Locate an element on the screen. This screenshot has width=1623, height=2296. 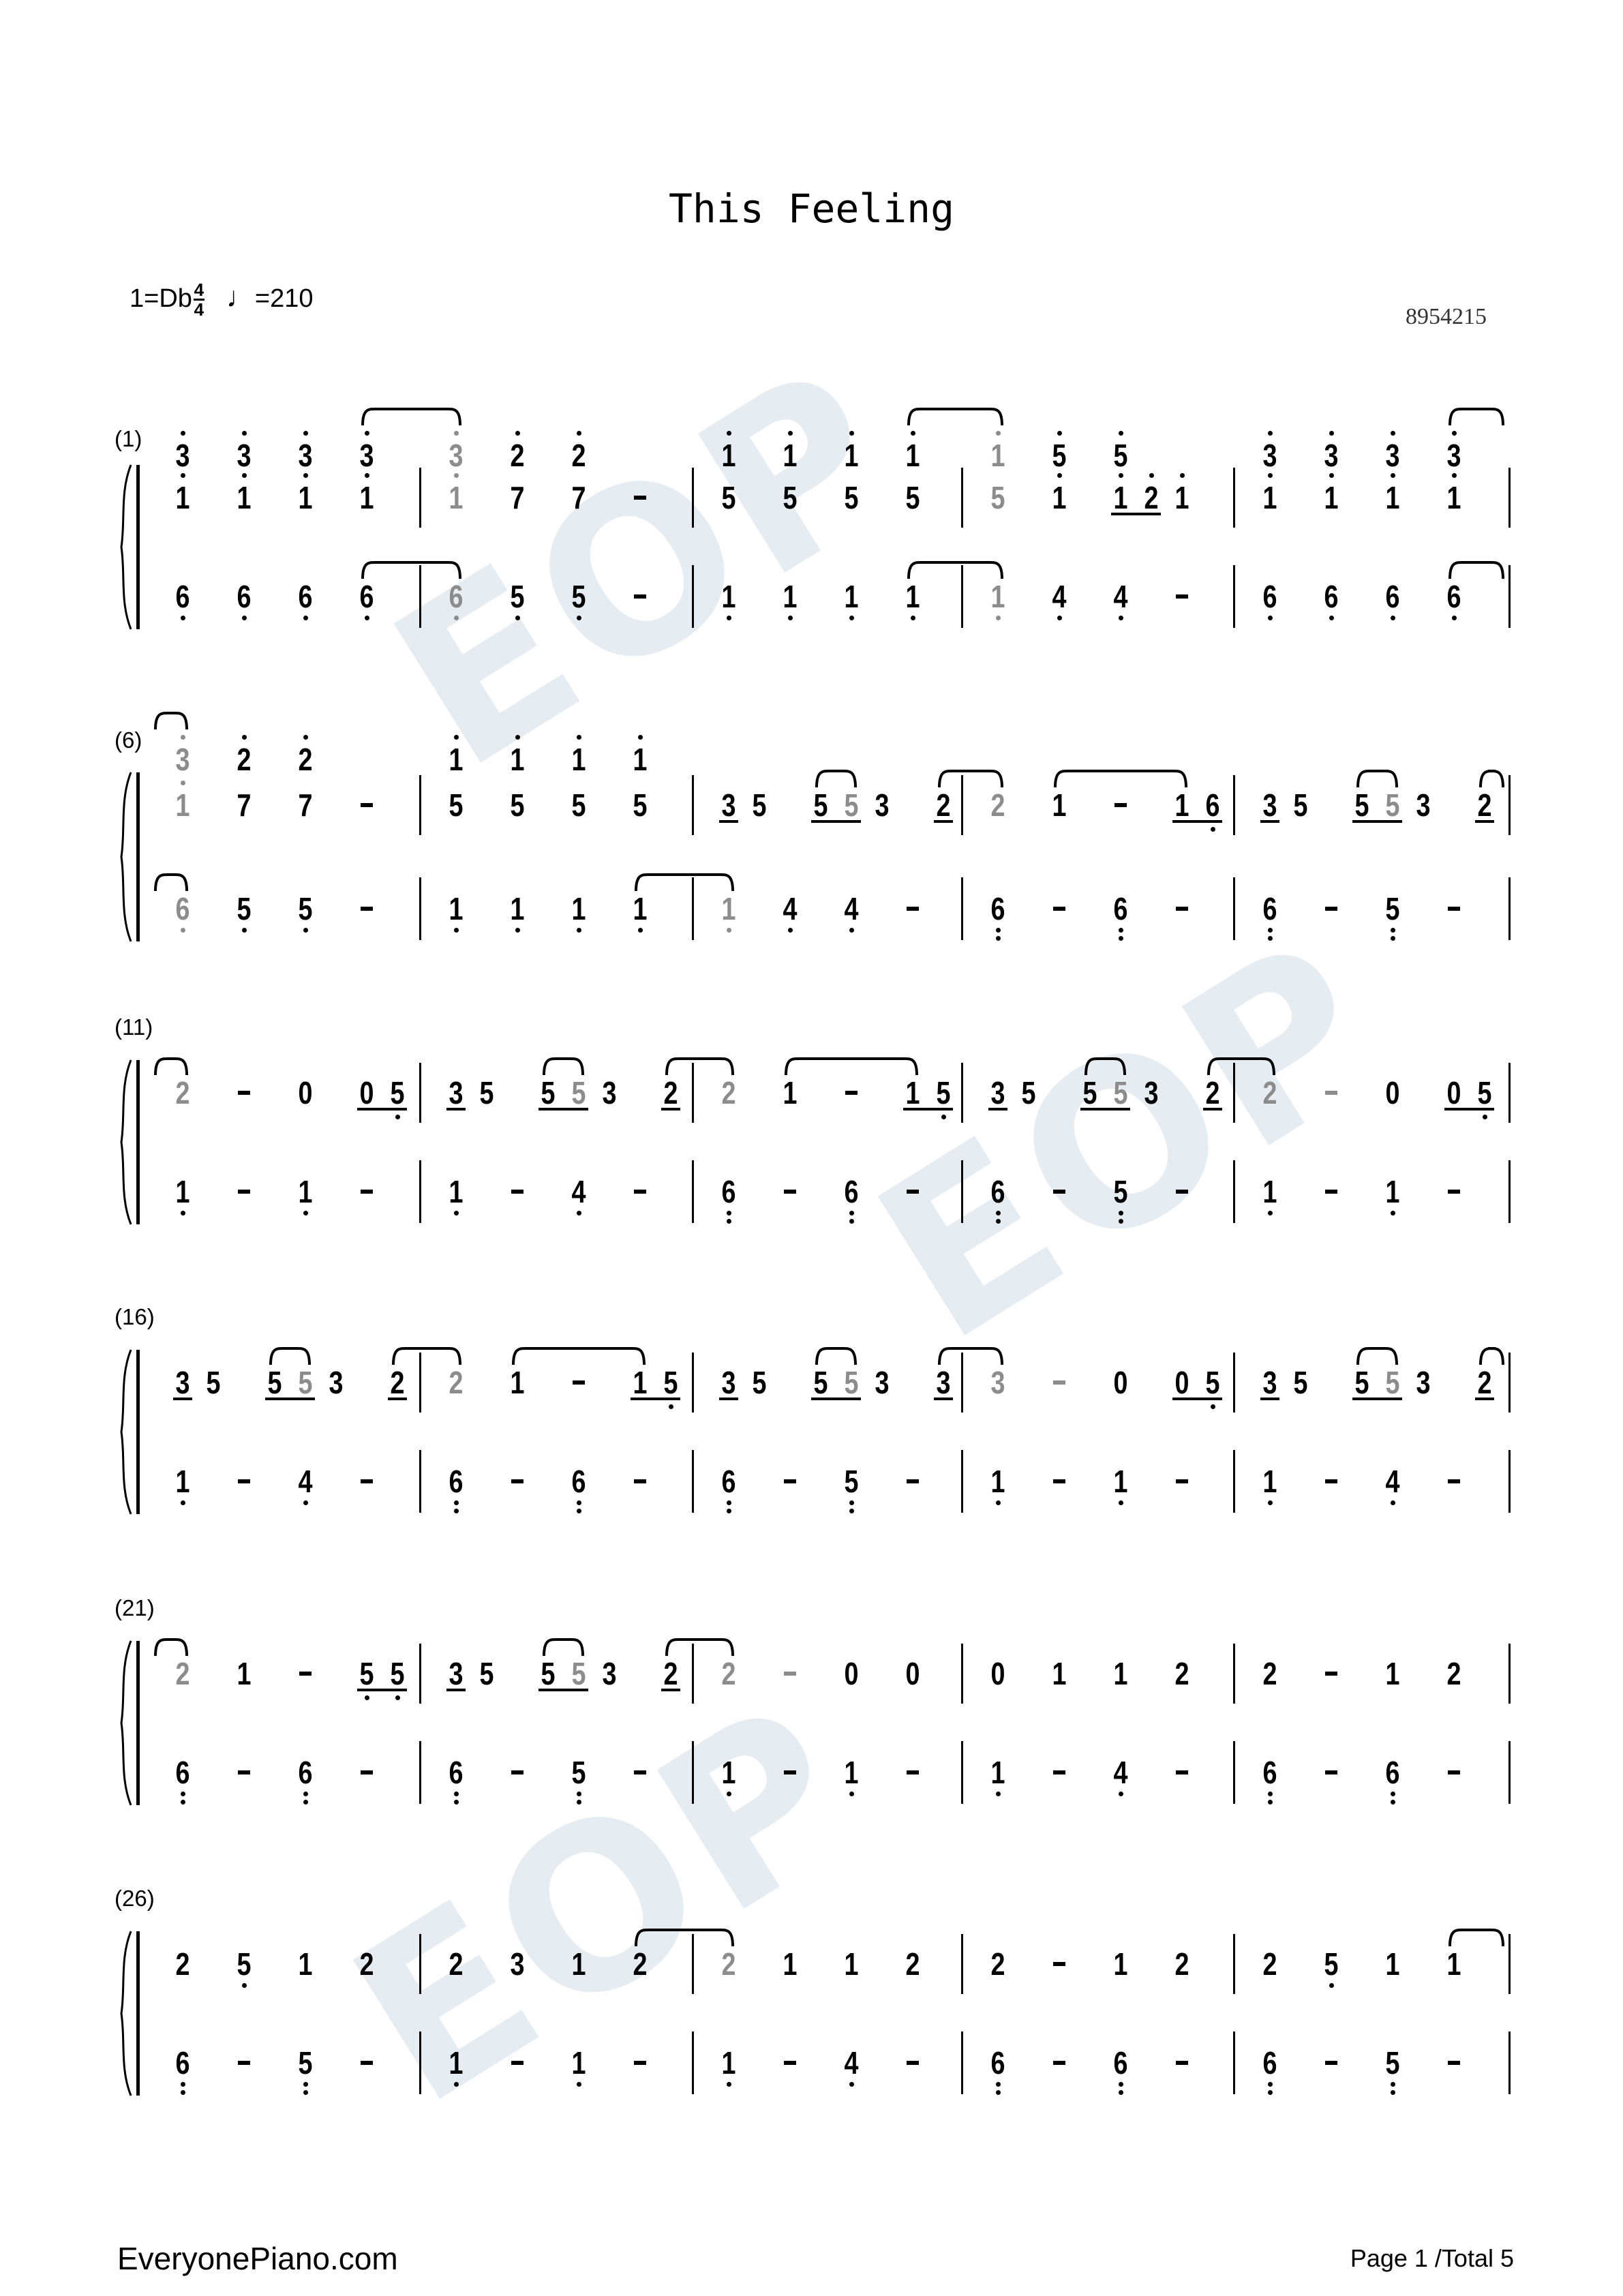
site-link: EveryonePiano.com is located at coordinates (257, 2258).